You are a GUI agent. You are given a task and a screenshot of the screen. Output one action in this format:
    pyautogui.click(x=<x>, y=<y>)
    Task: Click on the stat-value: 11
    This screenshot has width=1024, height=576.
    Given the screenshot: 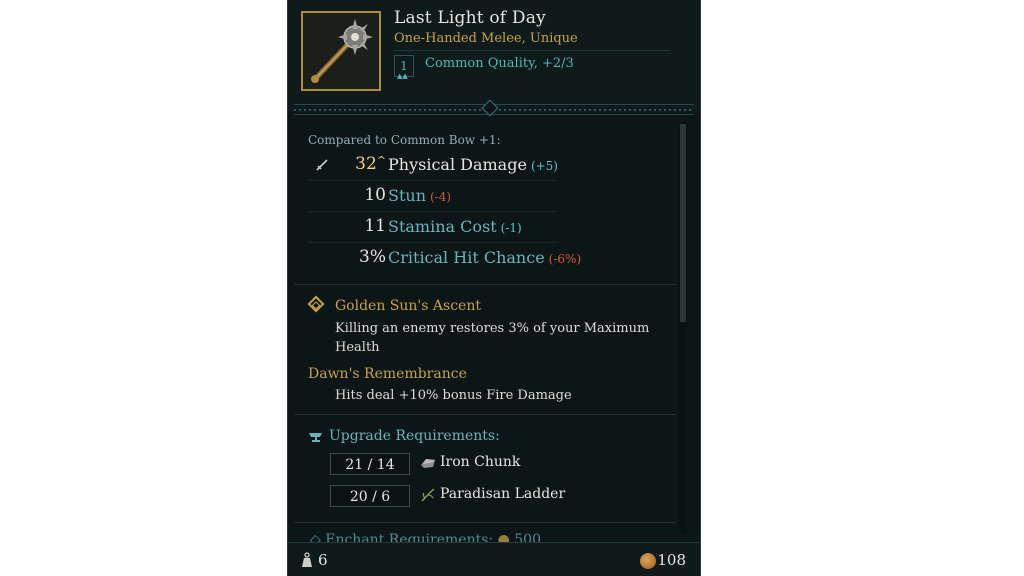 What is the action you would take?
    pyautogui.click(x=375, y=226)
    